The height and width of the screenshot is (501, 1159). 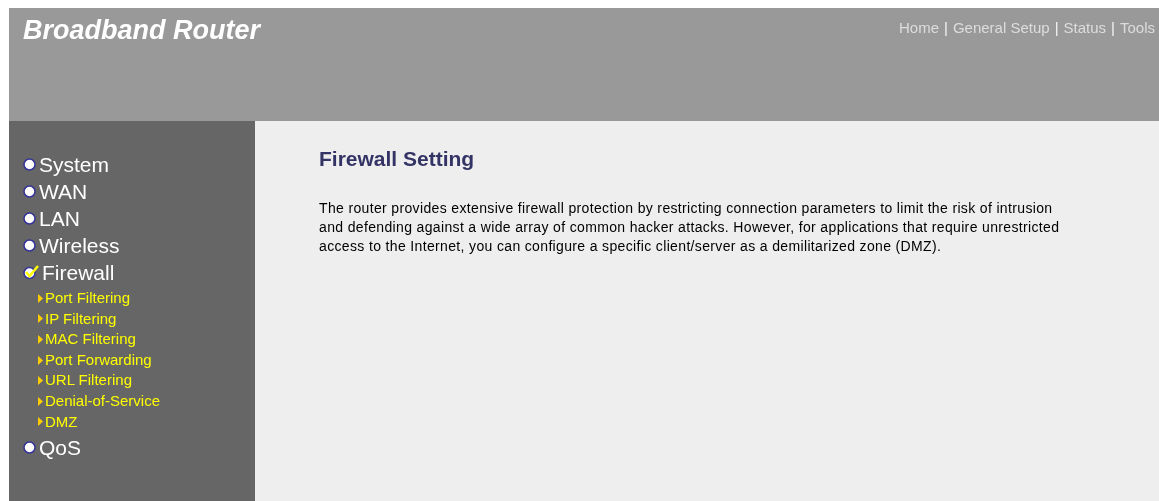 I want to click on submenu-item: Port Filtering, so click(x=146, y=298).